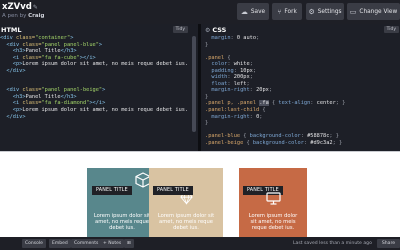  Describe the element at coordinates (35, 7) in the screenshot. I see `pencil-icon: ✎` at that location.